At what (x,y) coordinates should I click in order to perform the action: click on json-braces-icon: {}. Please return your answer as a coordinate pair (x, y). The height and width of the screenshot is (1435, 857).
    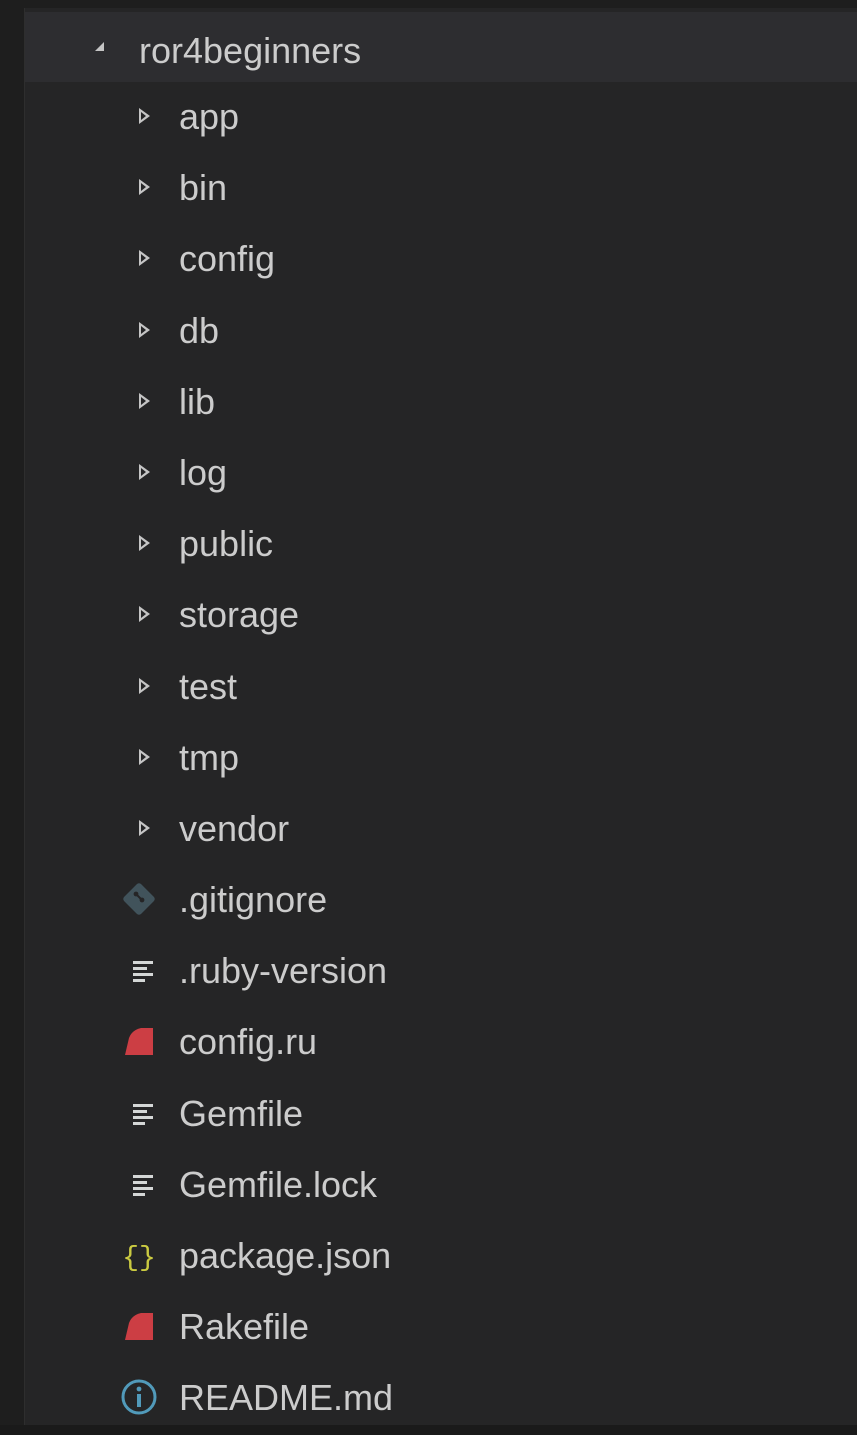
    Looking at the image, I should click on (139, 1255).